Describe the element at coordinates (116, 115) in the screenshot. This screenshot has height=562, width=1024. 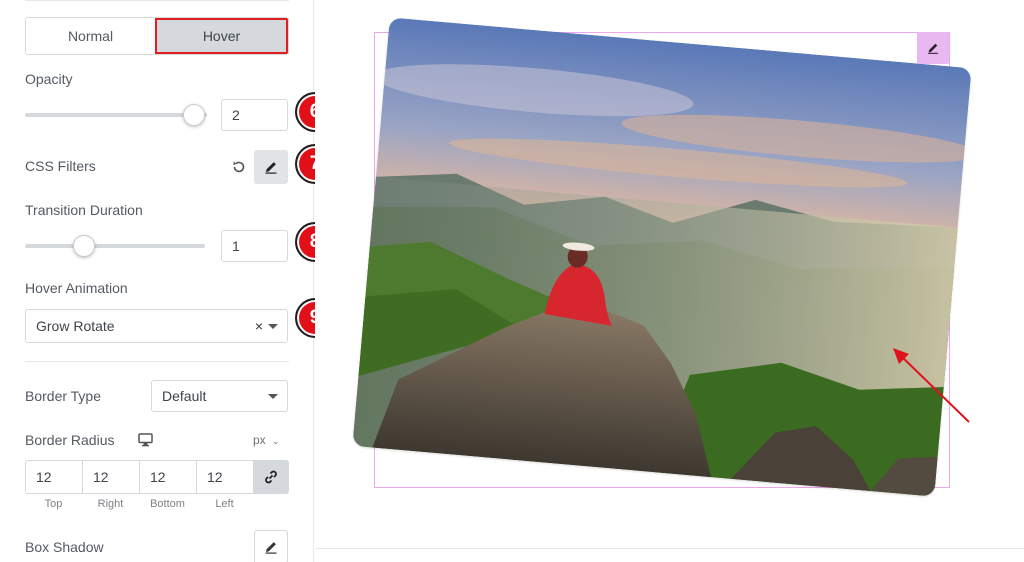
I see `opacity-slider` at that location.